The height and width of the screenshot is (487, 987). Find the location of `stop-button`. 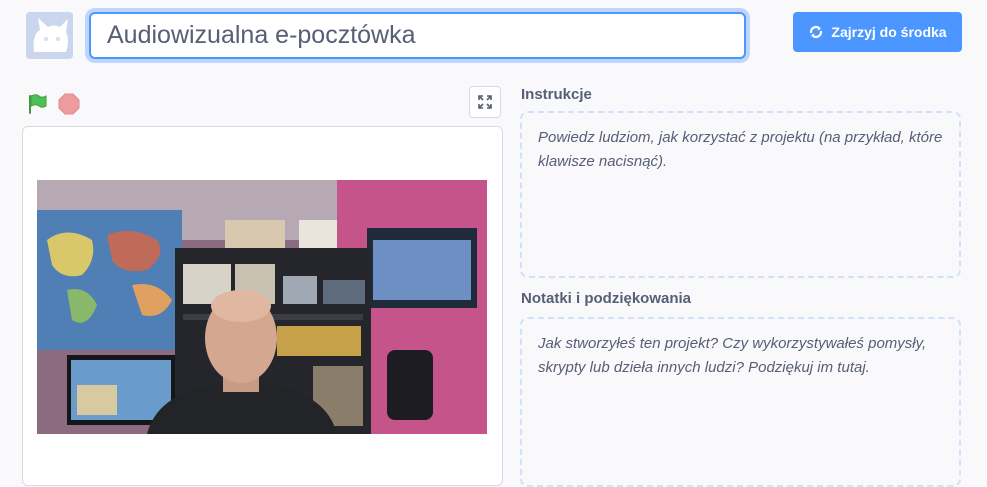

stop-button is located at coordinates (69, 104).